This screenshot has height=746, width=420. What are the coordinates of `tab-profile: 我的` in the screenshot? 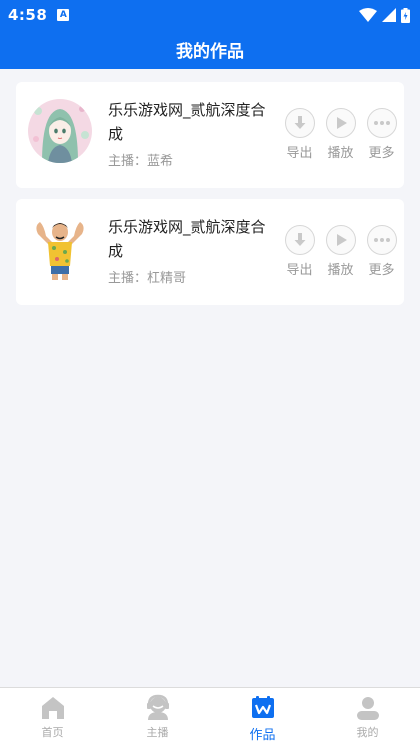 It's located at (367, 717).